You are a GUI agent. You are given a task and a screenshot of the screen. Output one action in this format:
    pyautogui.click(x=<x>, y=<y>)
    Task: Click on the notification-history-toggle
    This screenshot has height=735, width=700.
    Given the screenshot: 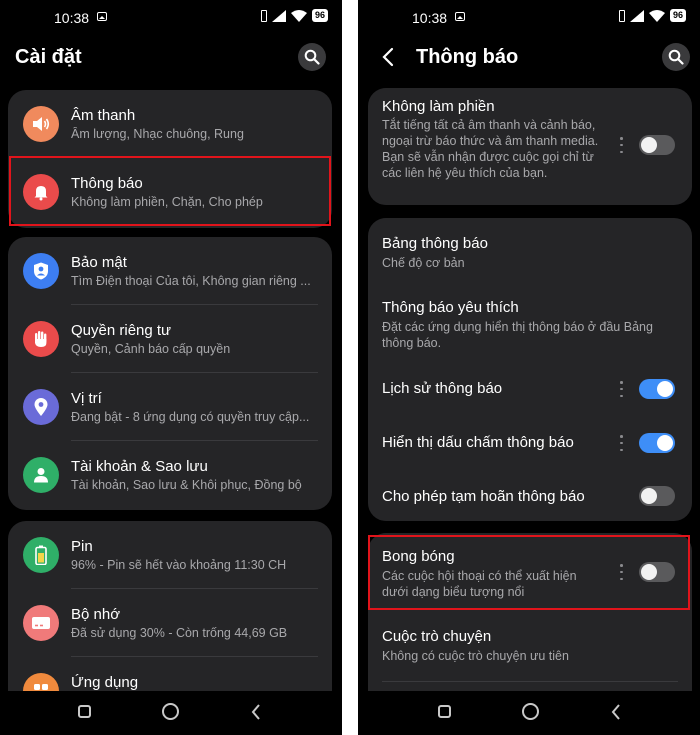 What is the action you would take?
    pyautogui.click(x=657, y=389)
    